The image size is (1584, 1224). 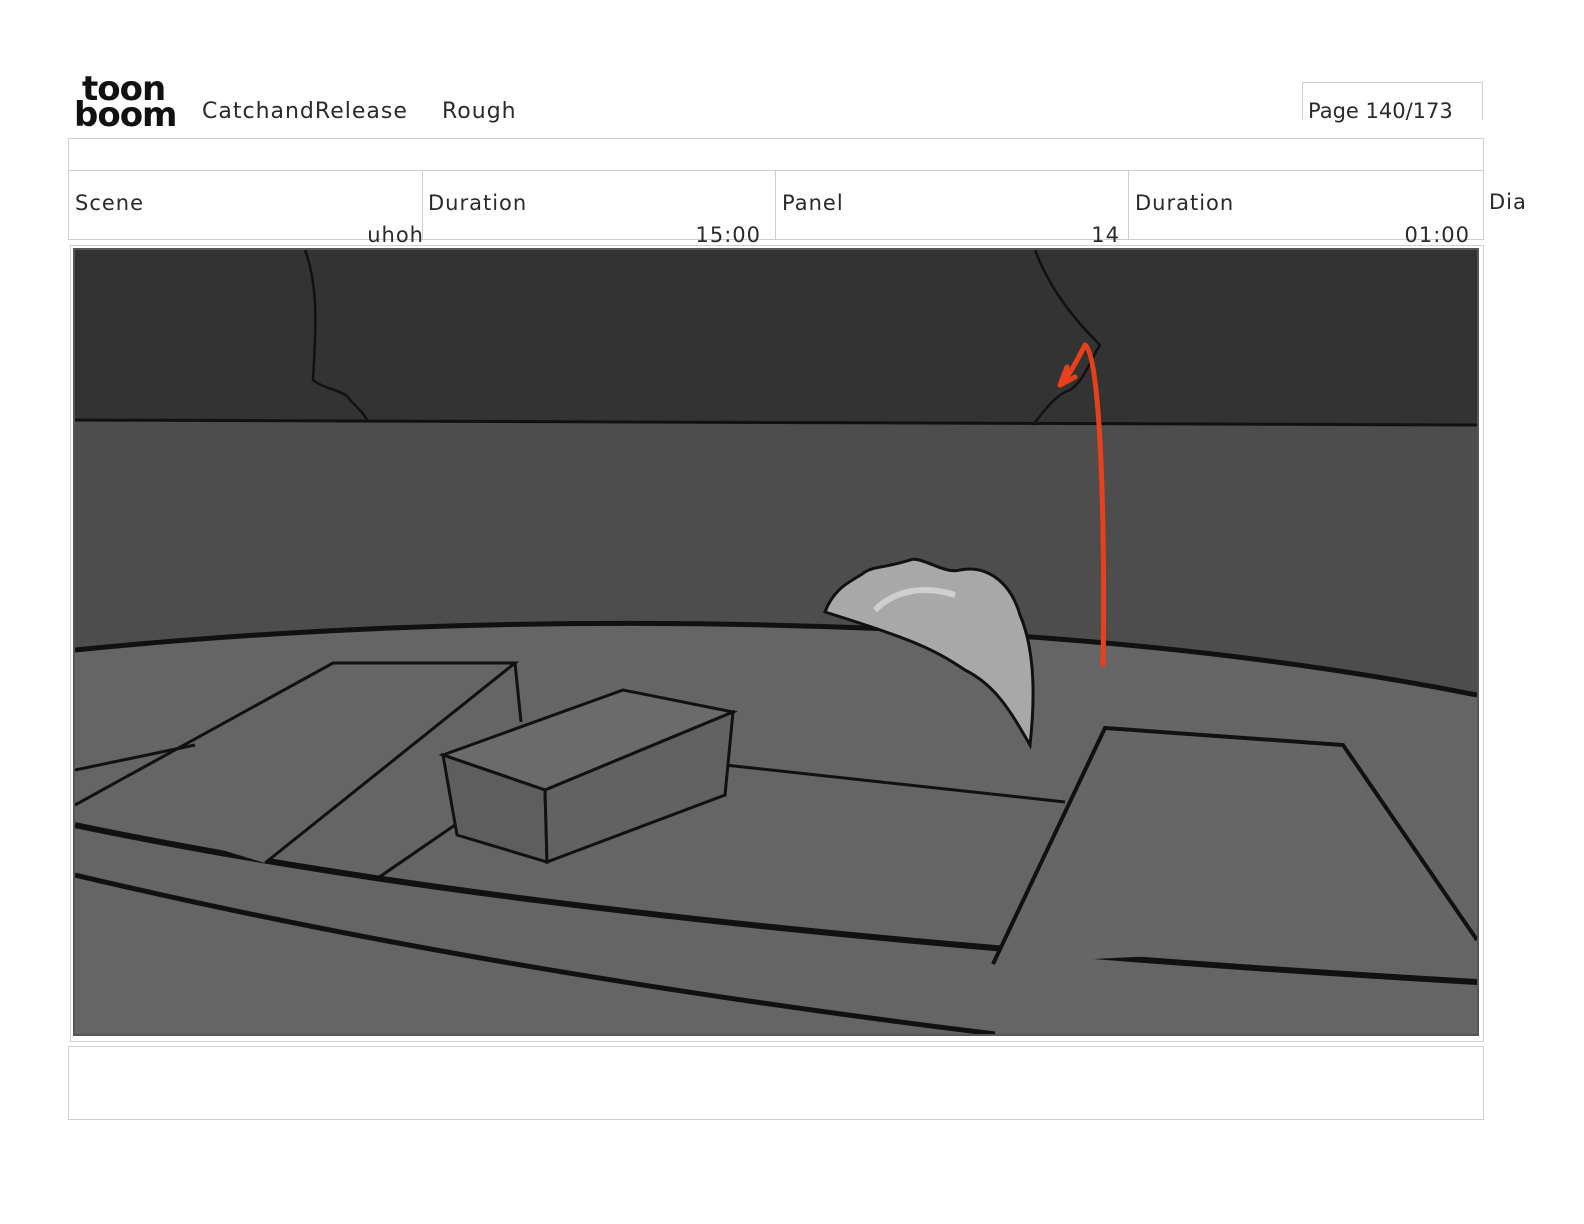 I want to click on project-name: CatchandRelease, so click(x=305, y=111).